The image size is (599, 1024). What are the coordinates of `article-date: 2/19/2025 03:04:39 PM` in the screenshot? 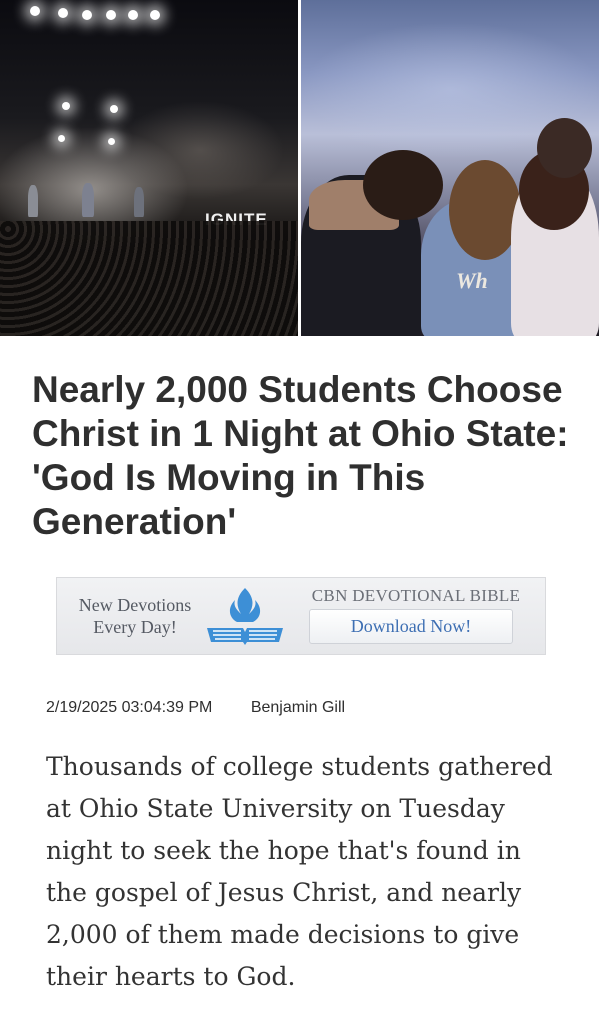 It's located at (129, 707).